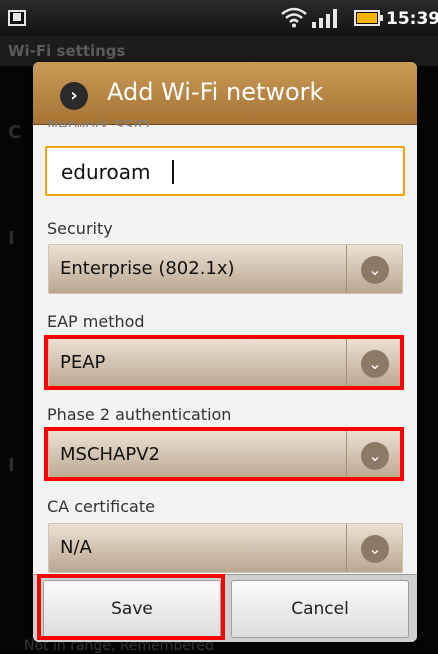 This screenshot has width=438, height=654. Describe the element at coordinates (211, 172) in the screenshot. I see `ssid-input` at that location.